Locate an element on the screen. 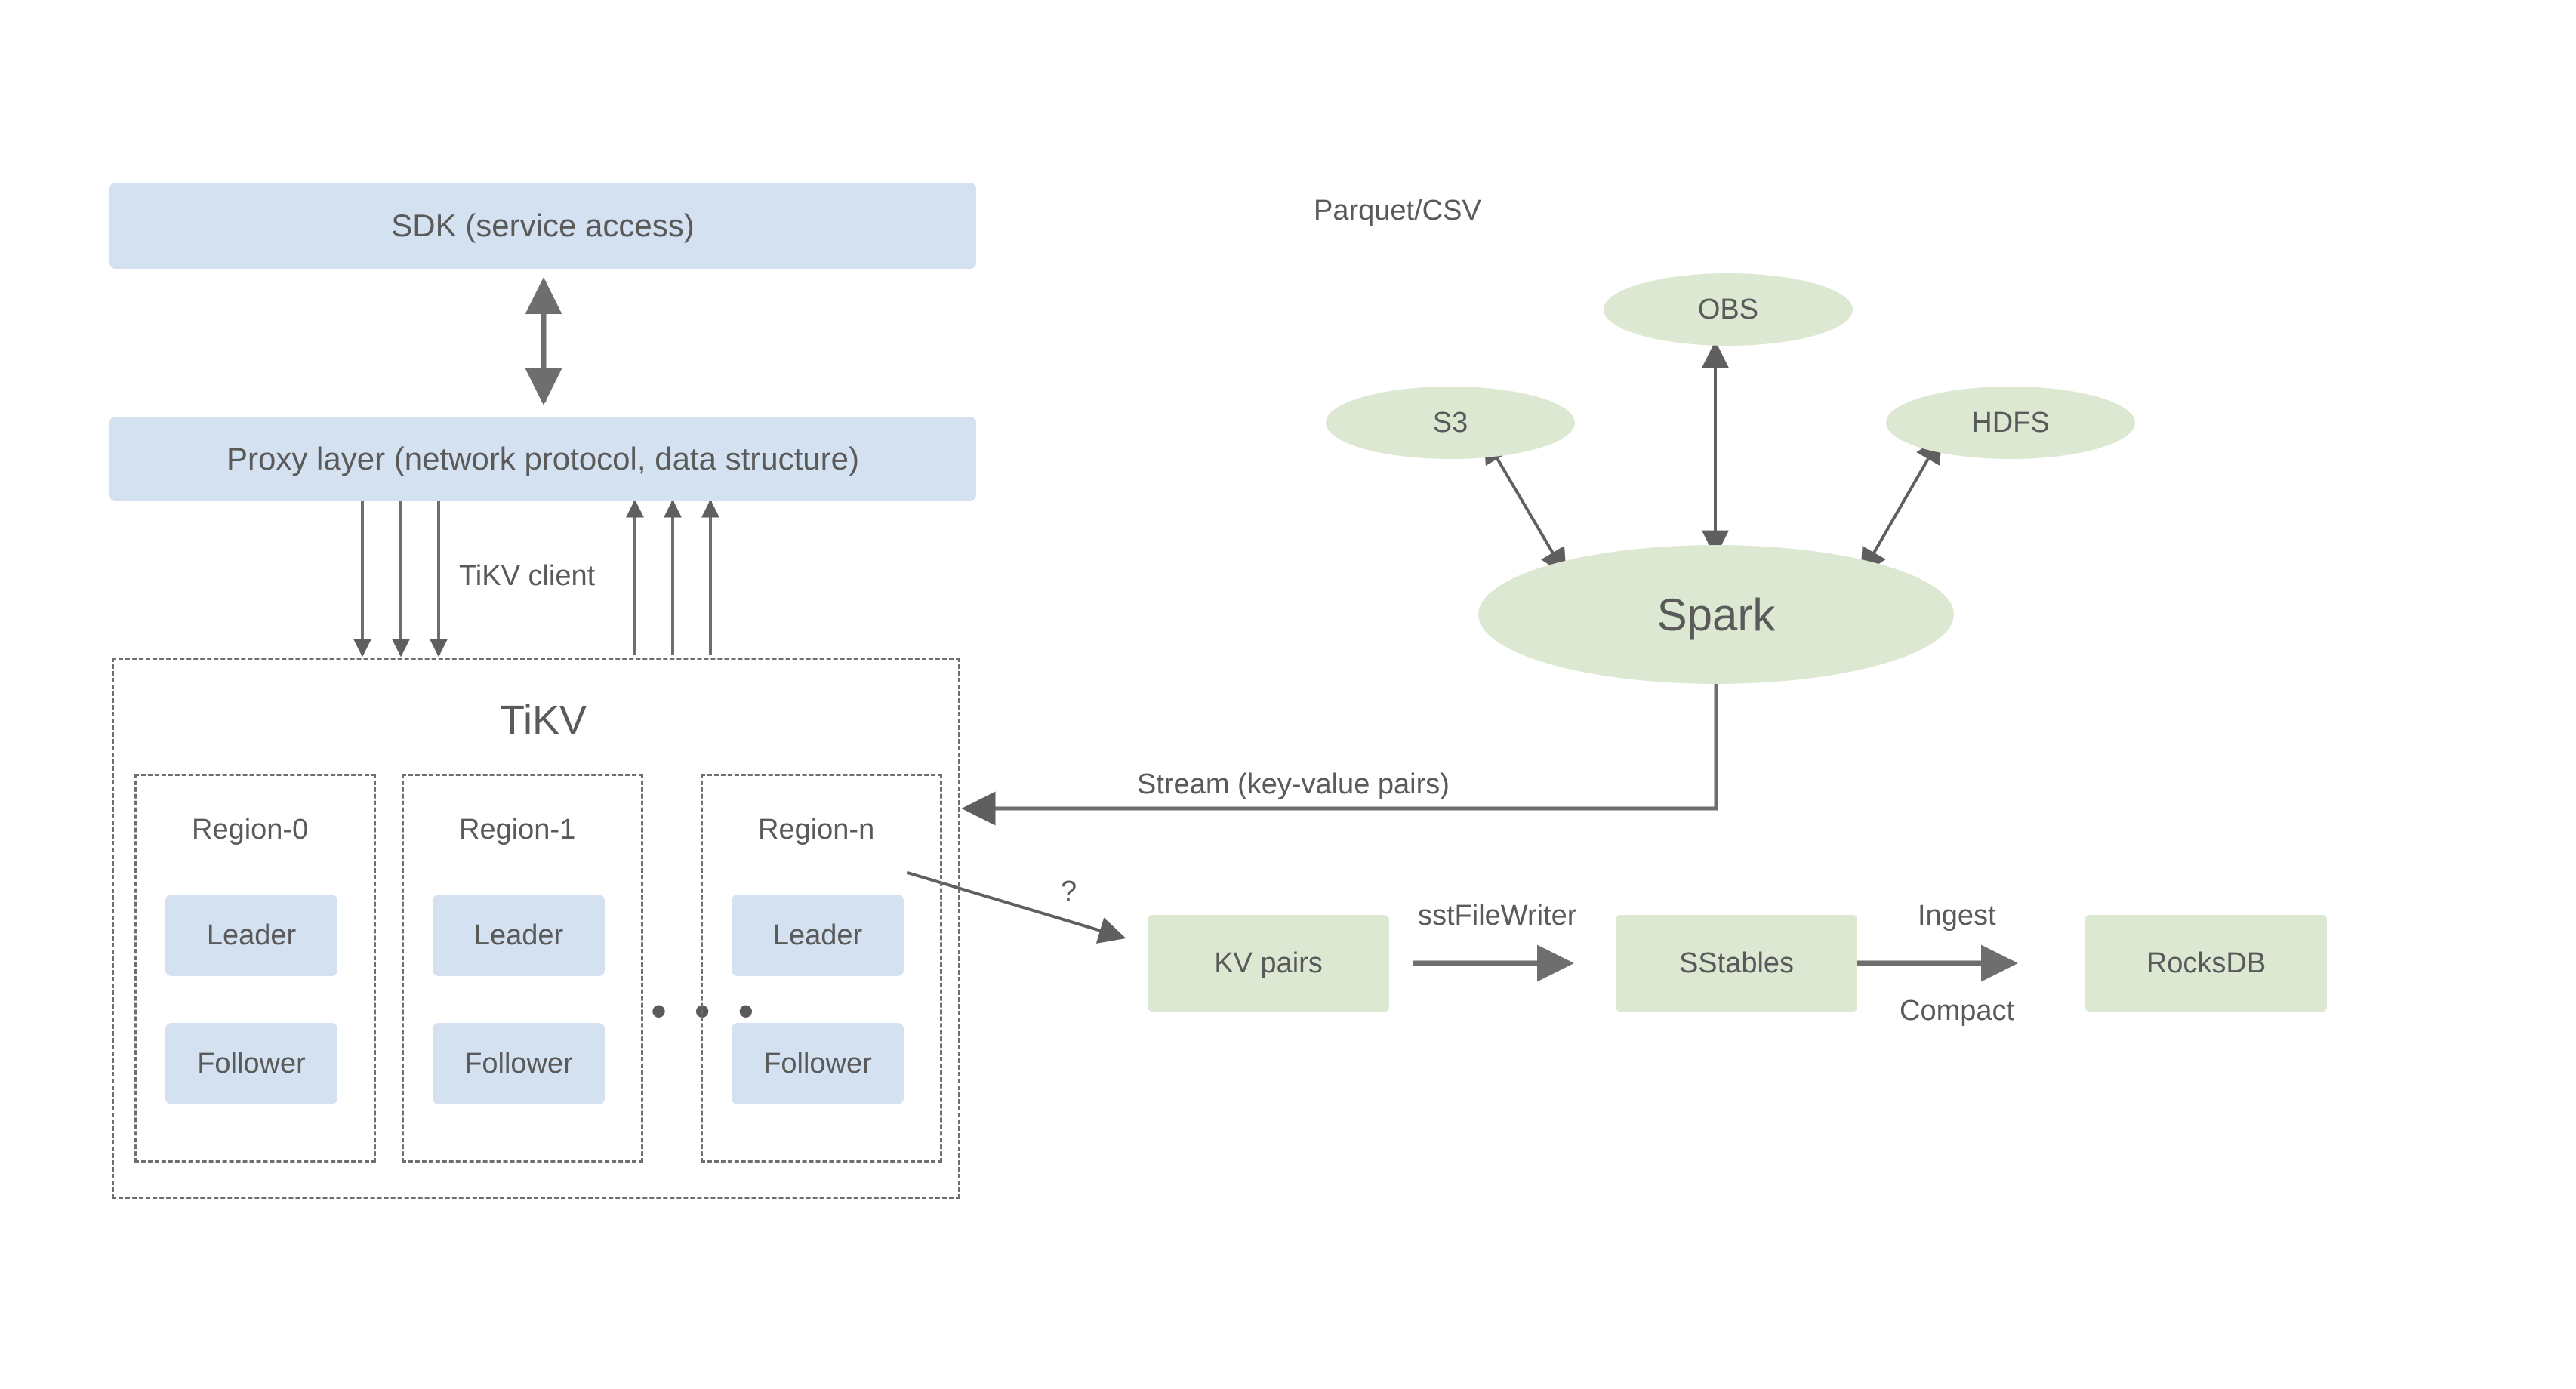 Image resolution: width=2576 pixels, height=1389 pixels. pipeline-step-sstables-label: SStables is located at coordinates (1736, 963).